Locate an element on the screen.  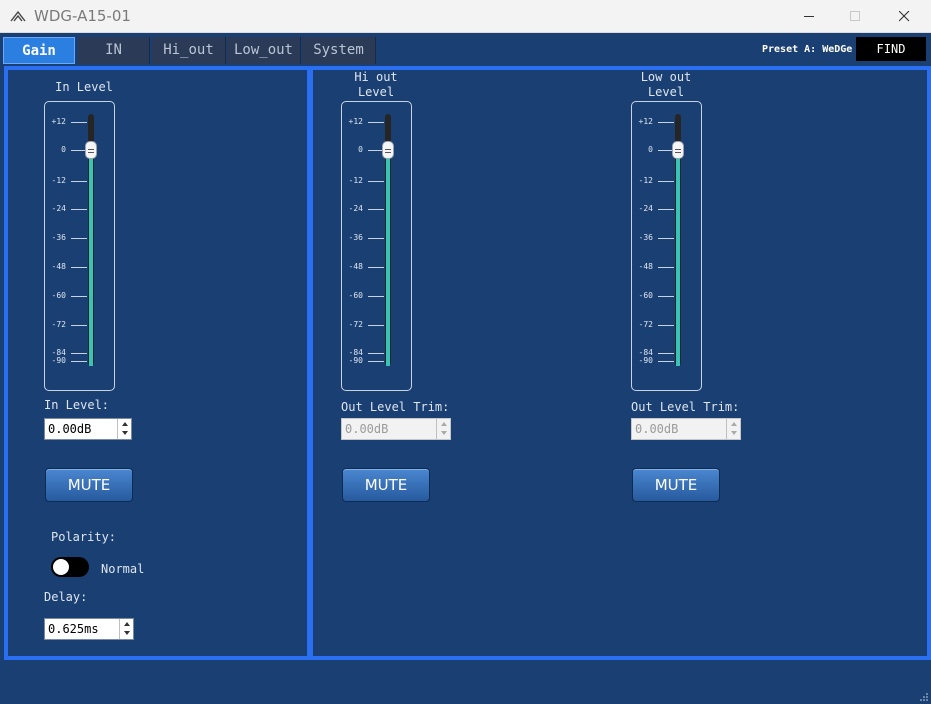
hi-out-meter-title: Hi out Level is located at coordinates (376, 85).